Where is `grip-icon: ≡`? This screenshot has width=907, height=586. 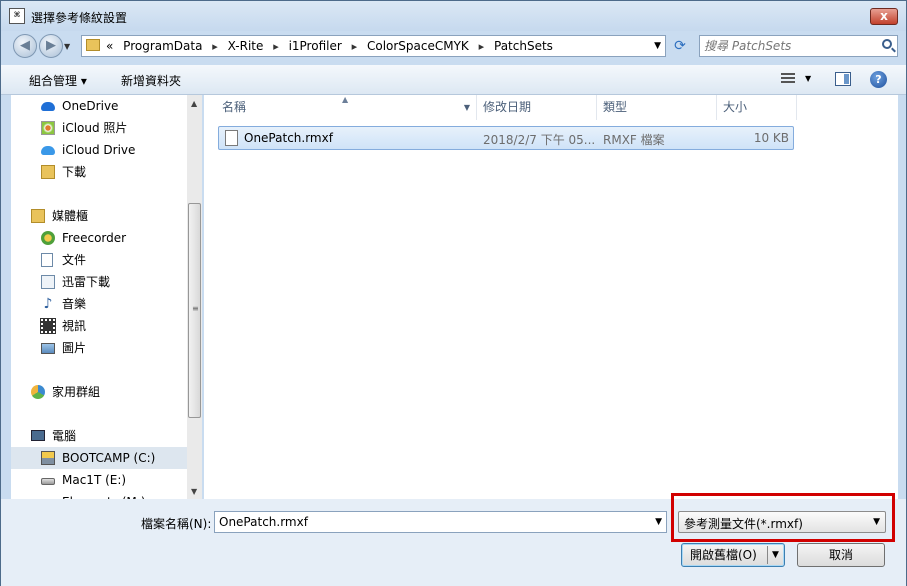 grip-icon: ≡ is located at coordinates (195, 308).